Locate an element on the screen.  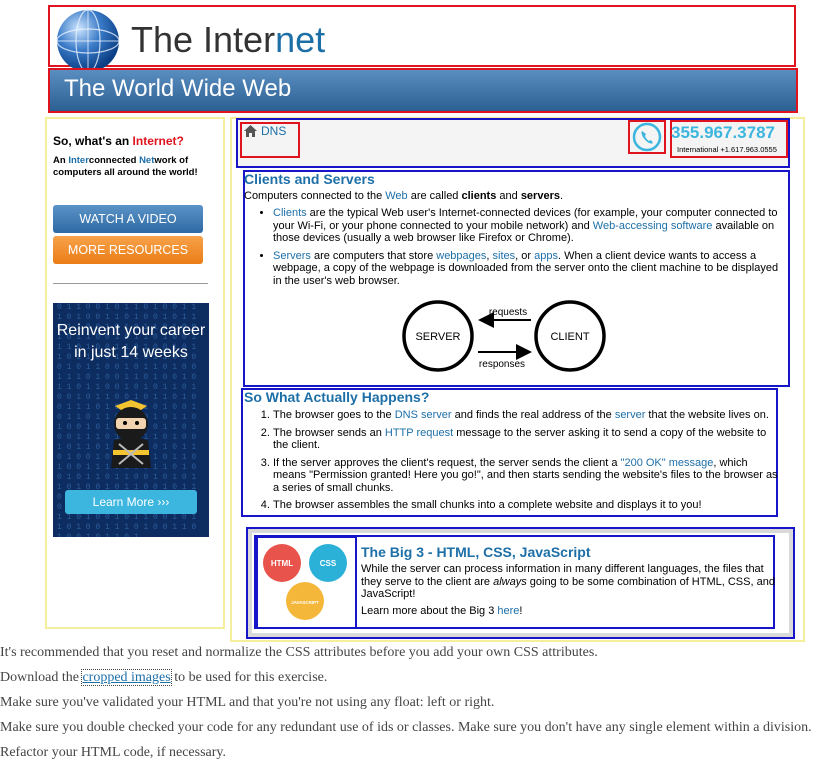
sidebar-divider is located at coordinates (130, 283).